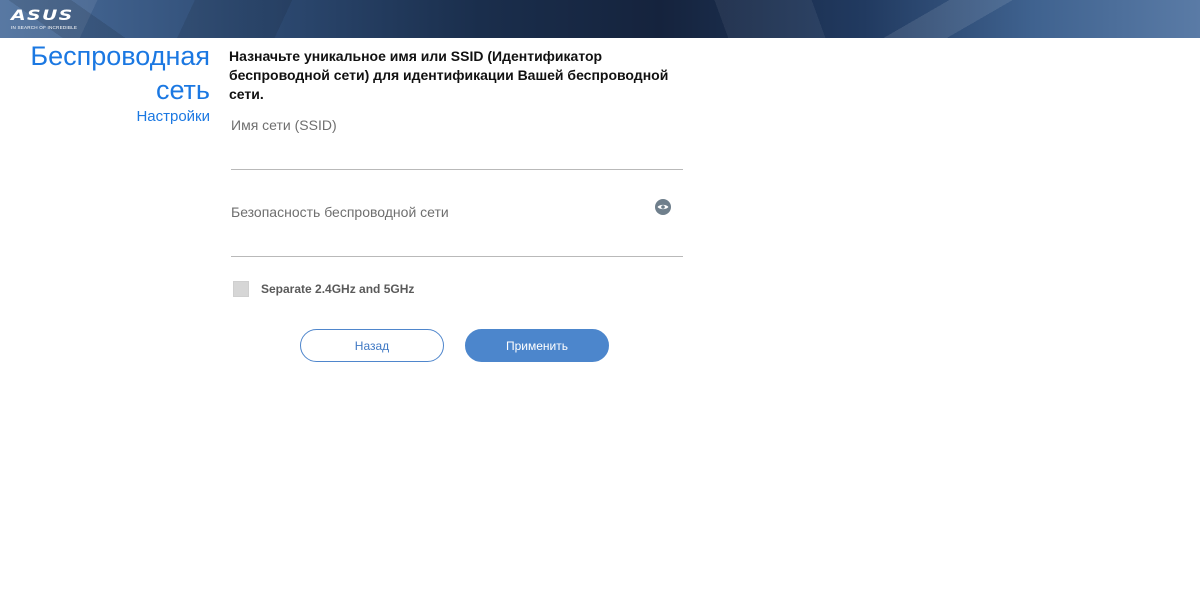  I want to click on top-banner: ASUS IN SEARCH OF INCREDIBLE, so click(600, 19).